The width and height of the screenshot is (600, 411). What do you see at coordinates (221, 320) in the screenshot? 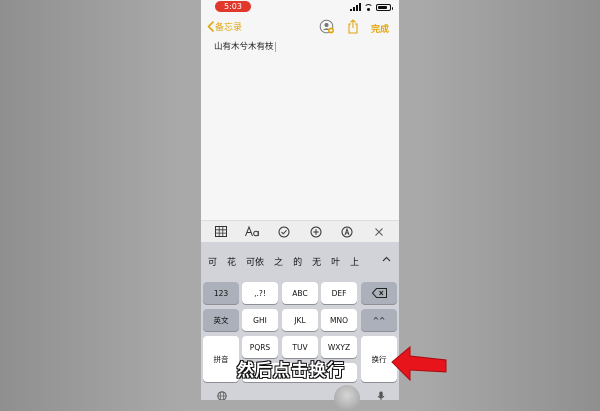
I see `key-english: 英文` at bounding box center [221, 320].